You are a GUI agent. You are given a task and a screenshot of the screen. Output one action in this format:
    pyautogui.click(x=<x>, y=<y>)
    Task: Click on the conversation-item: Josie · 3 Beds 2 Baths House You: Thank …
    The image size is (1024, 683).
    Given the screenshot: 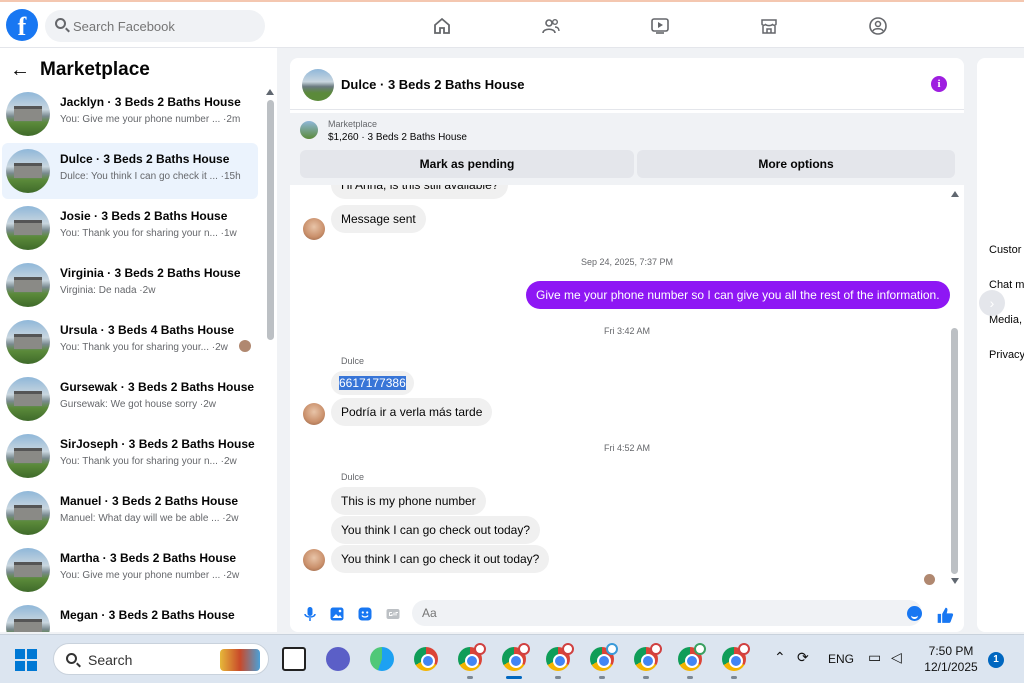 What is the action you would take?
    pyautogui.click(x=130, y=228)
    